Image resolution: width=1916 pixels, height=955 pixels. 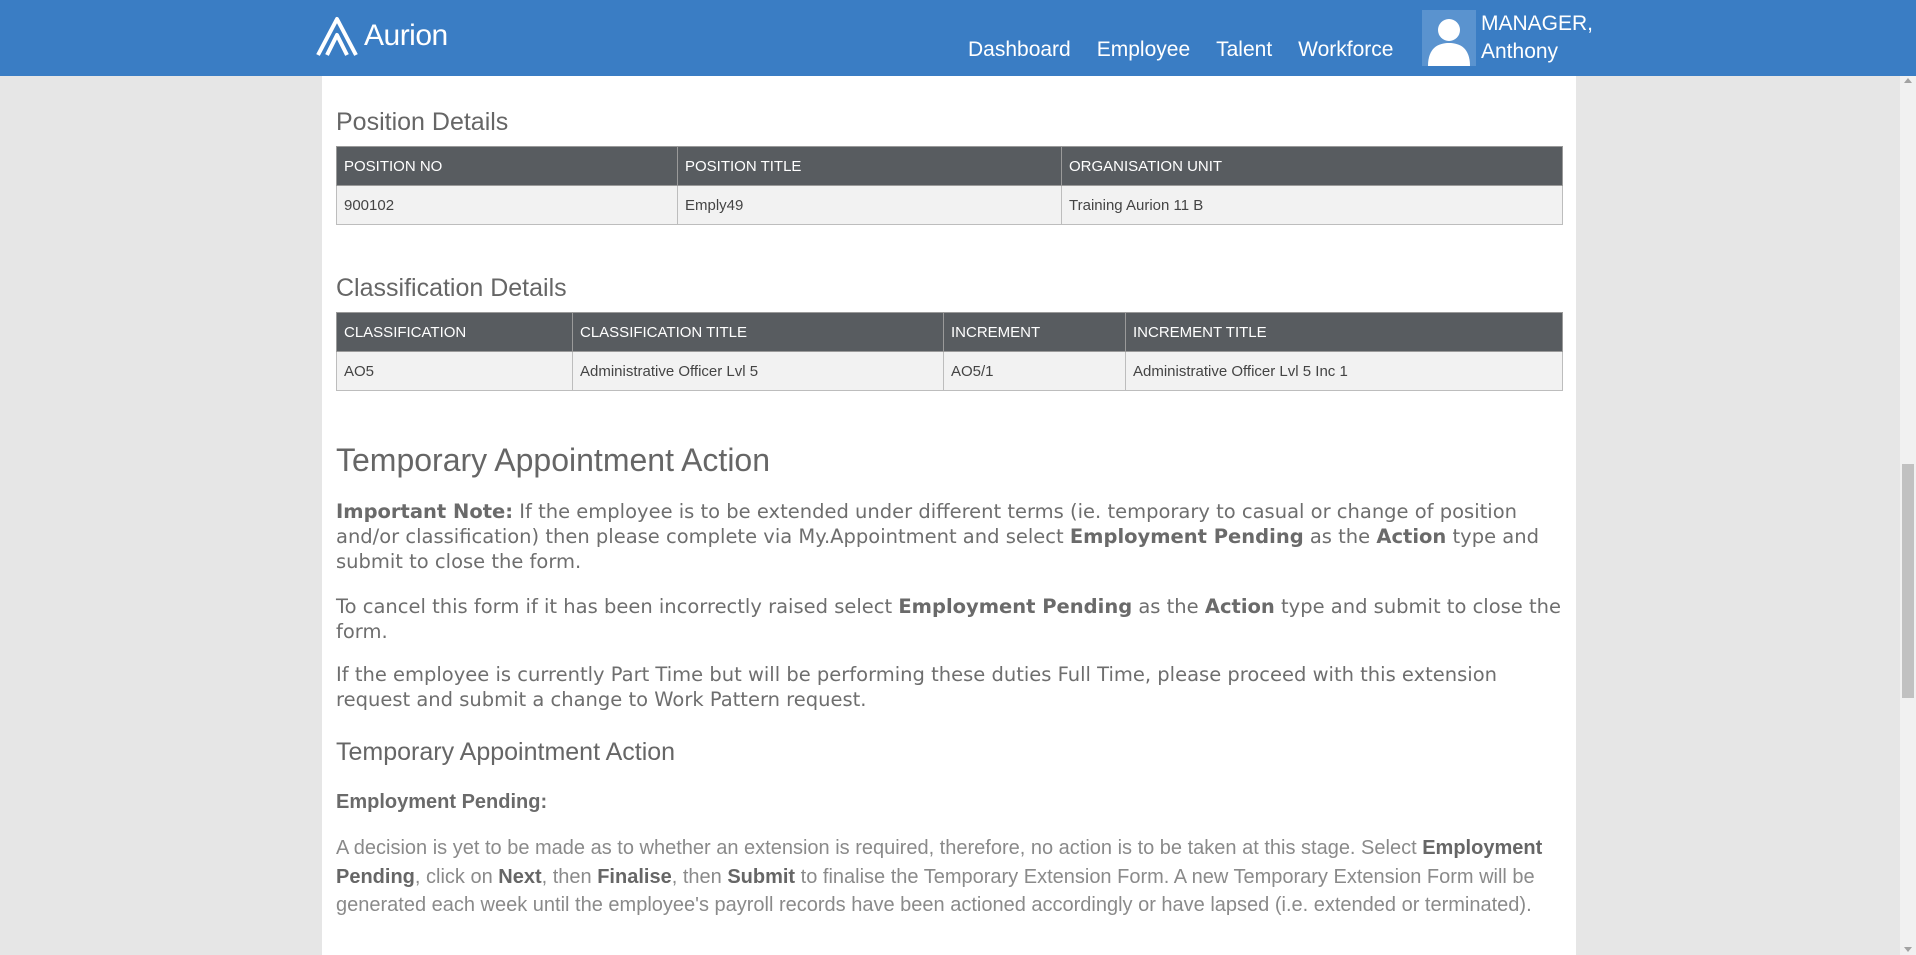 I want to click on temporary-appointment-subheading: Temporary Appointment Action, so click(x=506, y=752).